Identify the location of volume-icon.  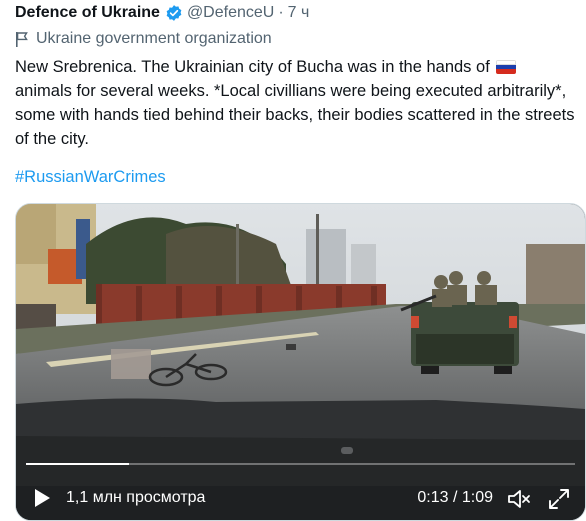
(519, 499).